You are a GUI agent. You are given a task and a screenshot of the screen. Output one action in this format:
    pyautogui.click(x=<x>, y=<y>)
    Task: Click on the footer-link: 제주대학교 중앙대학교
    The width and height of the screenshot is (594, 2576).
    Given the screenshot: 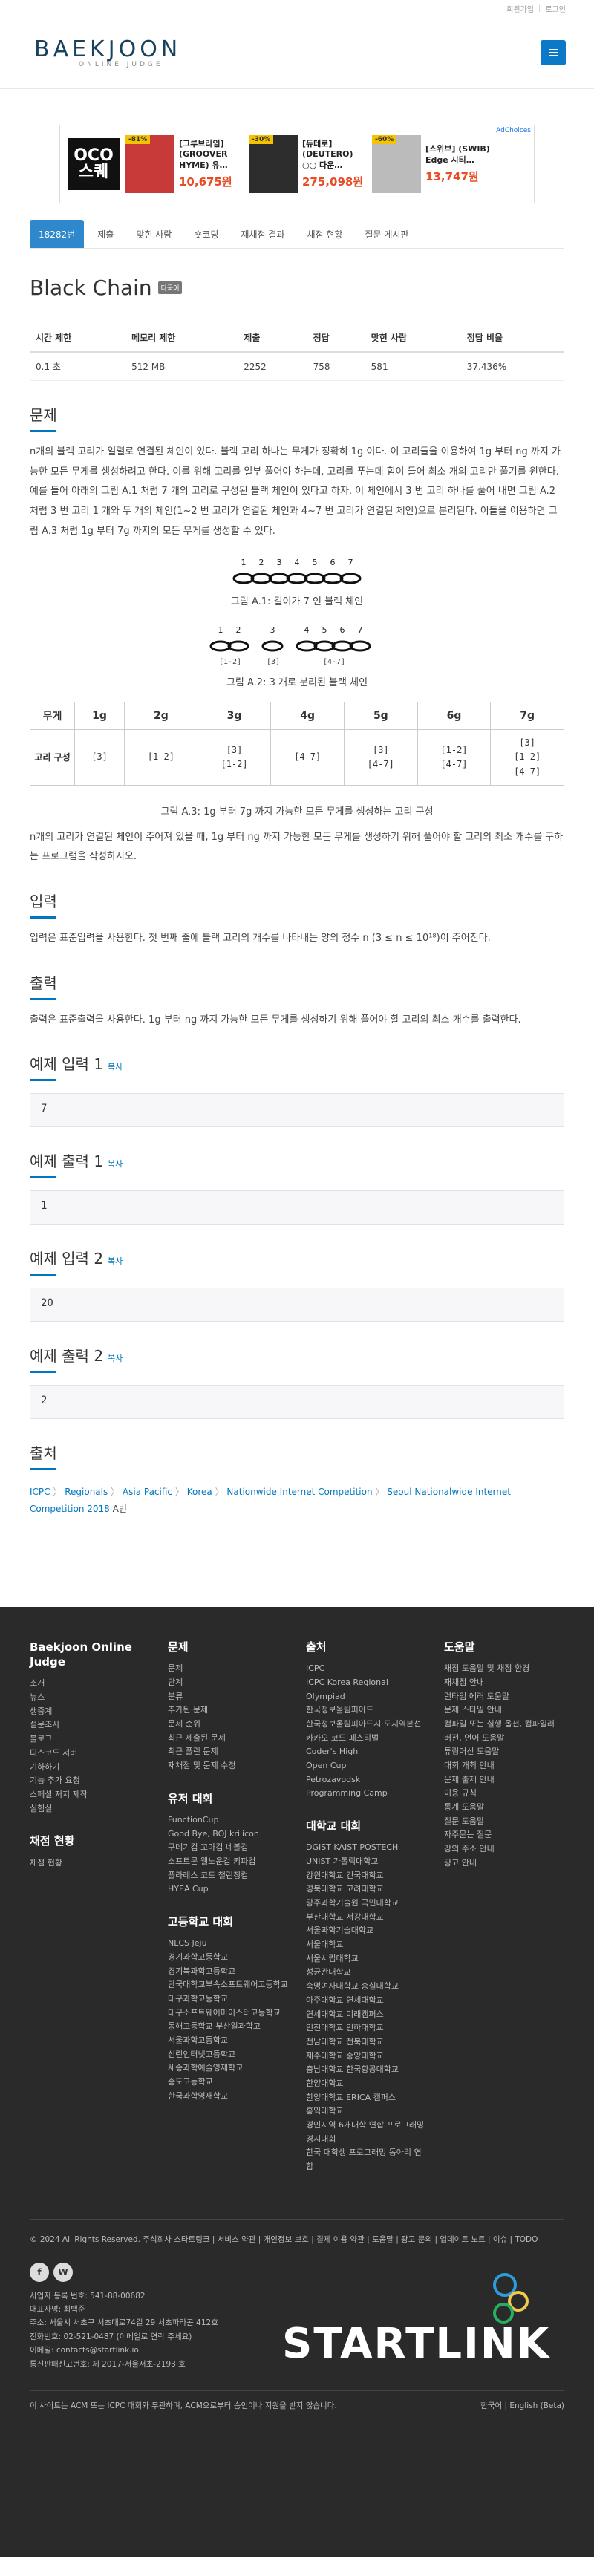 What is the action you would take?
    pyautogui.click(x=366, y=2057)
    